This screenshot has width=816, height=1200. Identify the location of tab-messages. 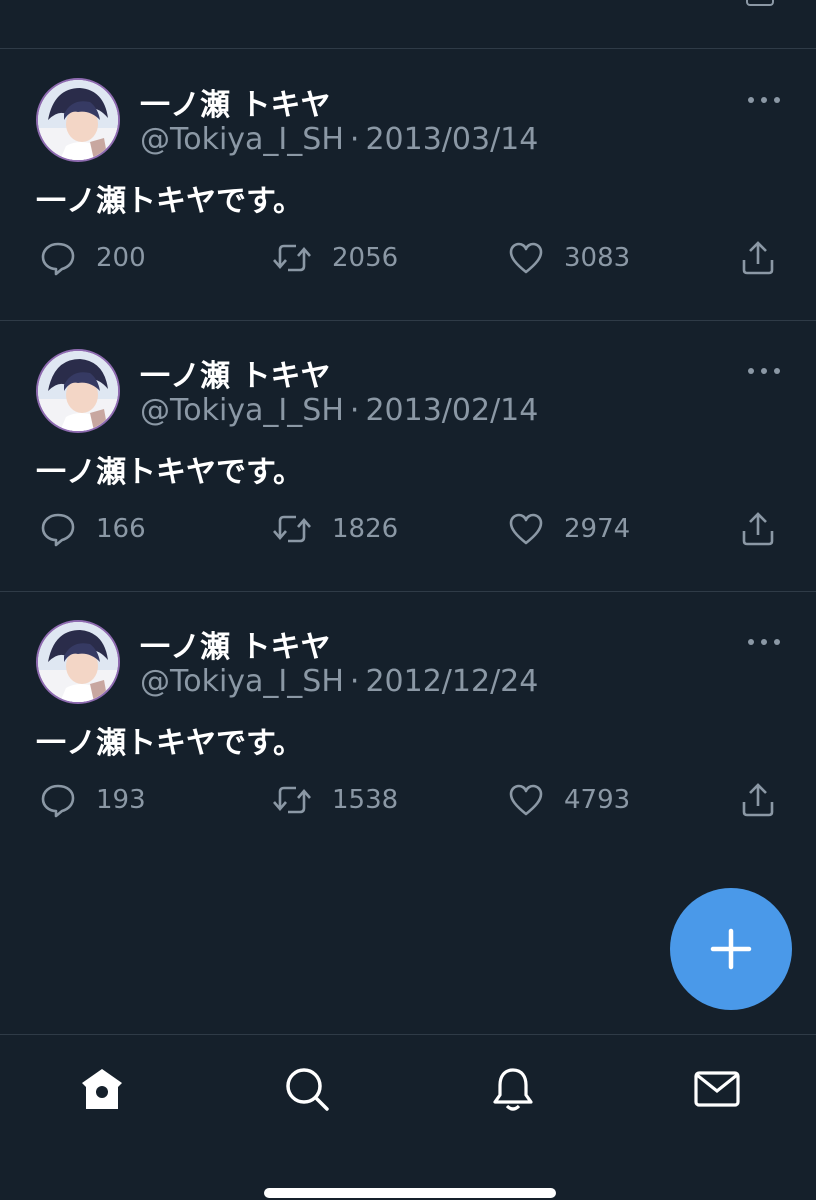
(717, 1089).